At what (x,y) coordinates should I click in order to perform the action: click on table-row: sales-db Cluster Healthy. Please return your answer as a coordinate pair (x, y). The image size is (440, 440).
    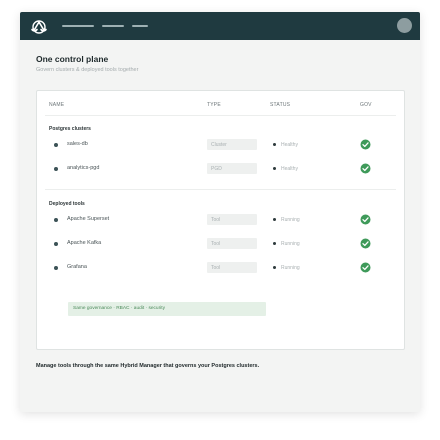
    Looking at the image, I should click on (220, 145).